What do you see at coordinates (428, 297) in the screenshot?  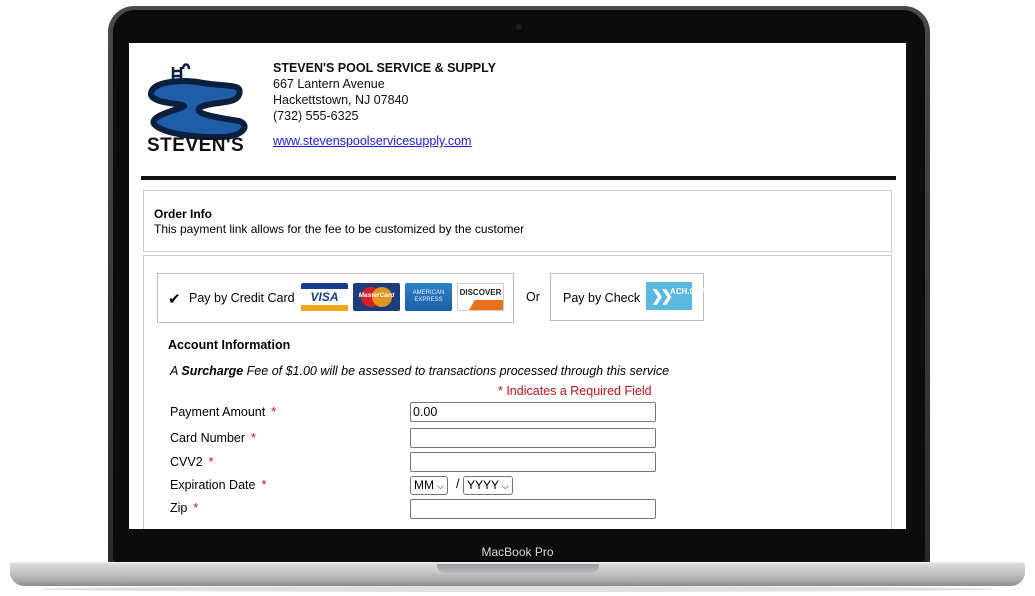 I see `amex-icon: AMERICAN EXPRESS` at bounding box center [428, 297].